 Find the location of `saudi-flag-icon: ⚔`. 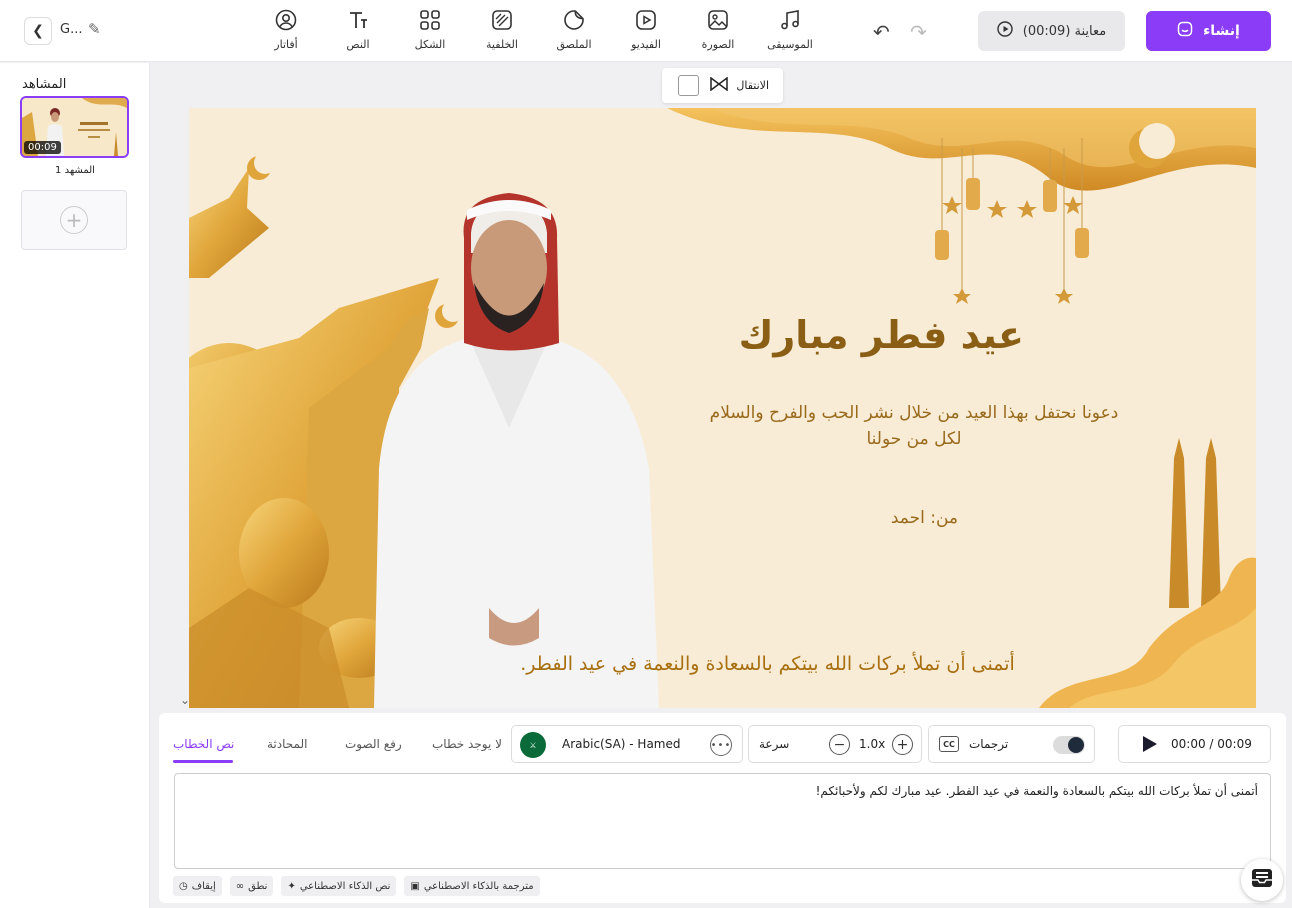

saudi-flag-icon: ⚔ is located at coordinates (533, 745).